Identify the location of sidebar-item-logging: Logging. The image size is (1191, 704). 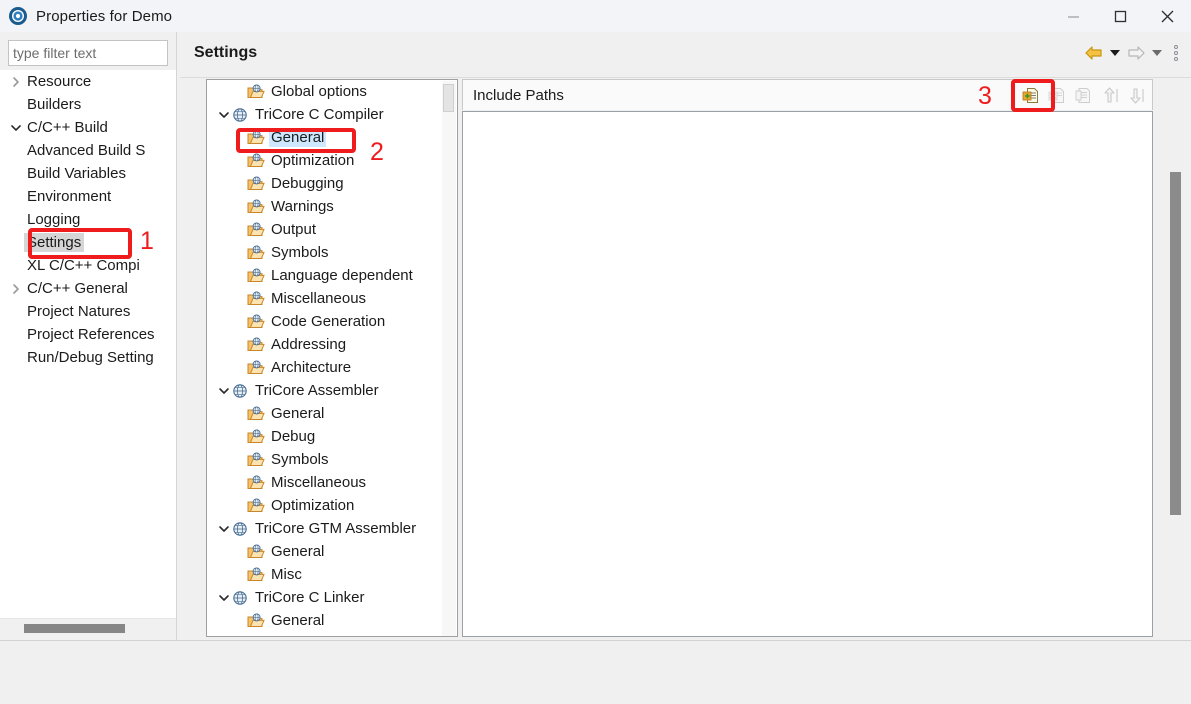
(88, 219).